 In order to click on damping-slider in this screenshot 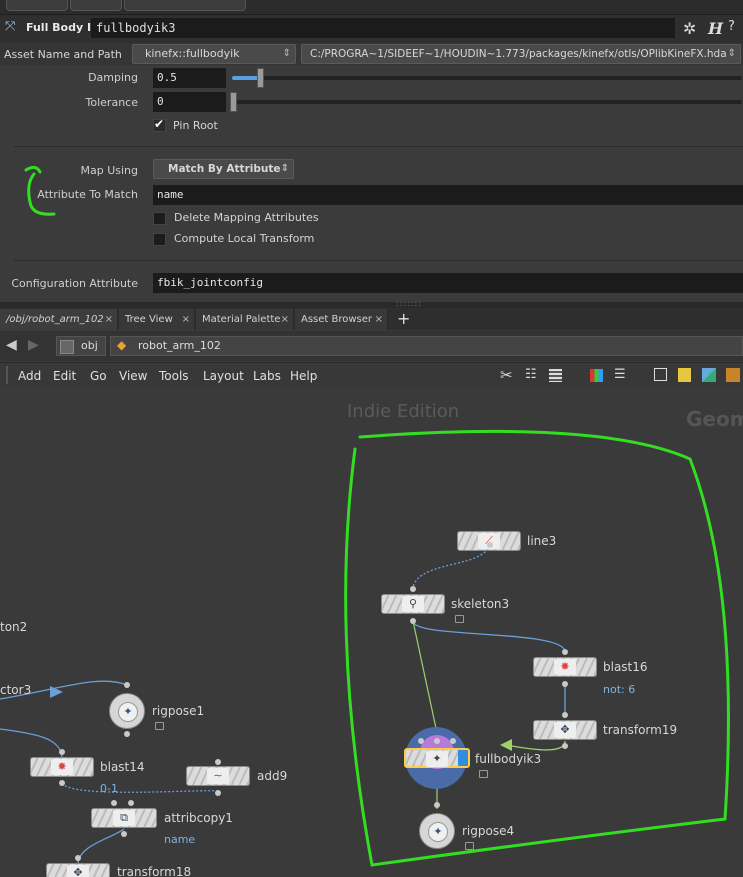, I will do `click(487, 78)`.